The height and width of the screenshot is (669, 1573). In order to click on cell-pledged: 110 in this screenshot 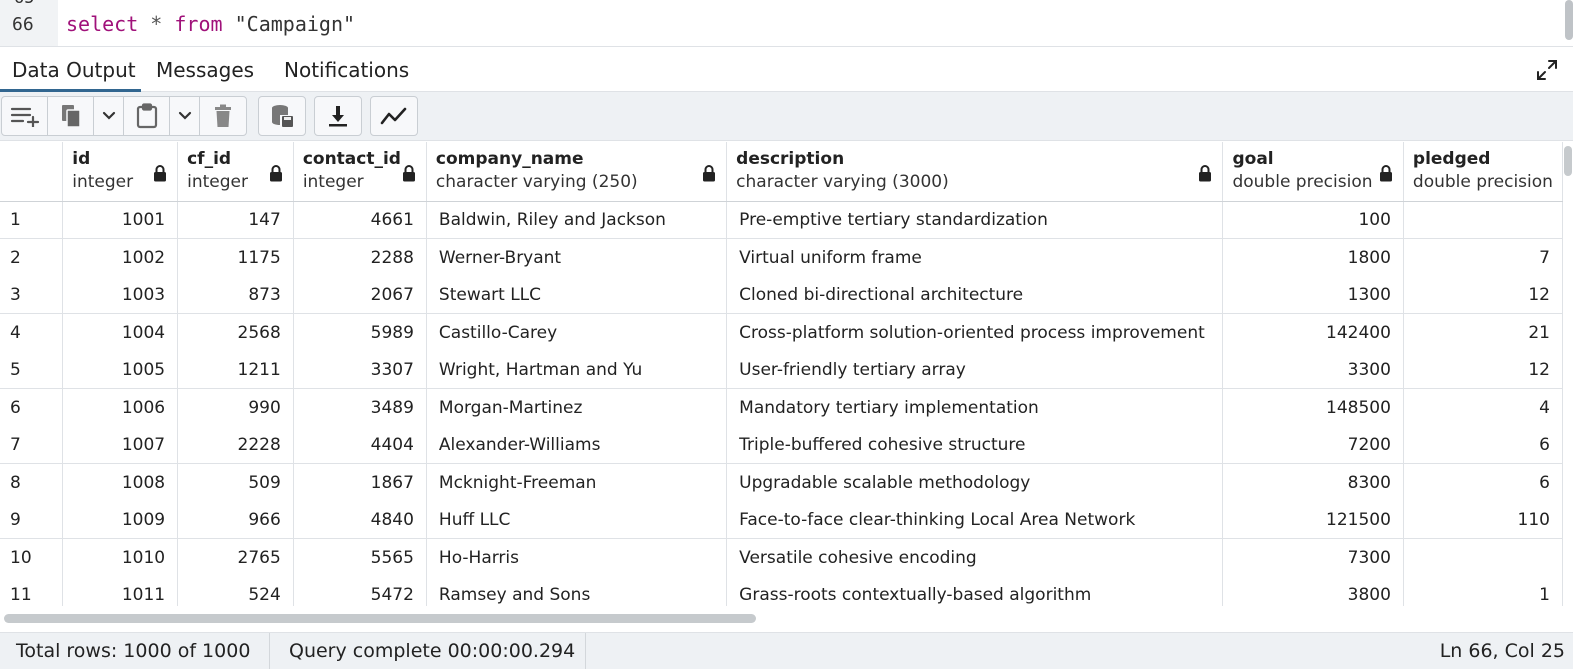, I will do `click(1483, 520)`.